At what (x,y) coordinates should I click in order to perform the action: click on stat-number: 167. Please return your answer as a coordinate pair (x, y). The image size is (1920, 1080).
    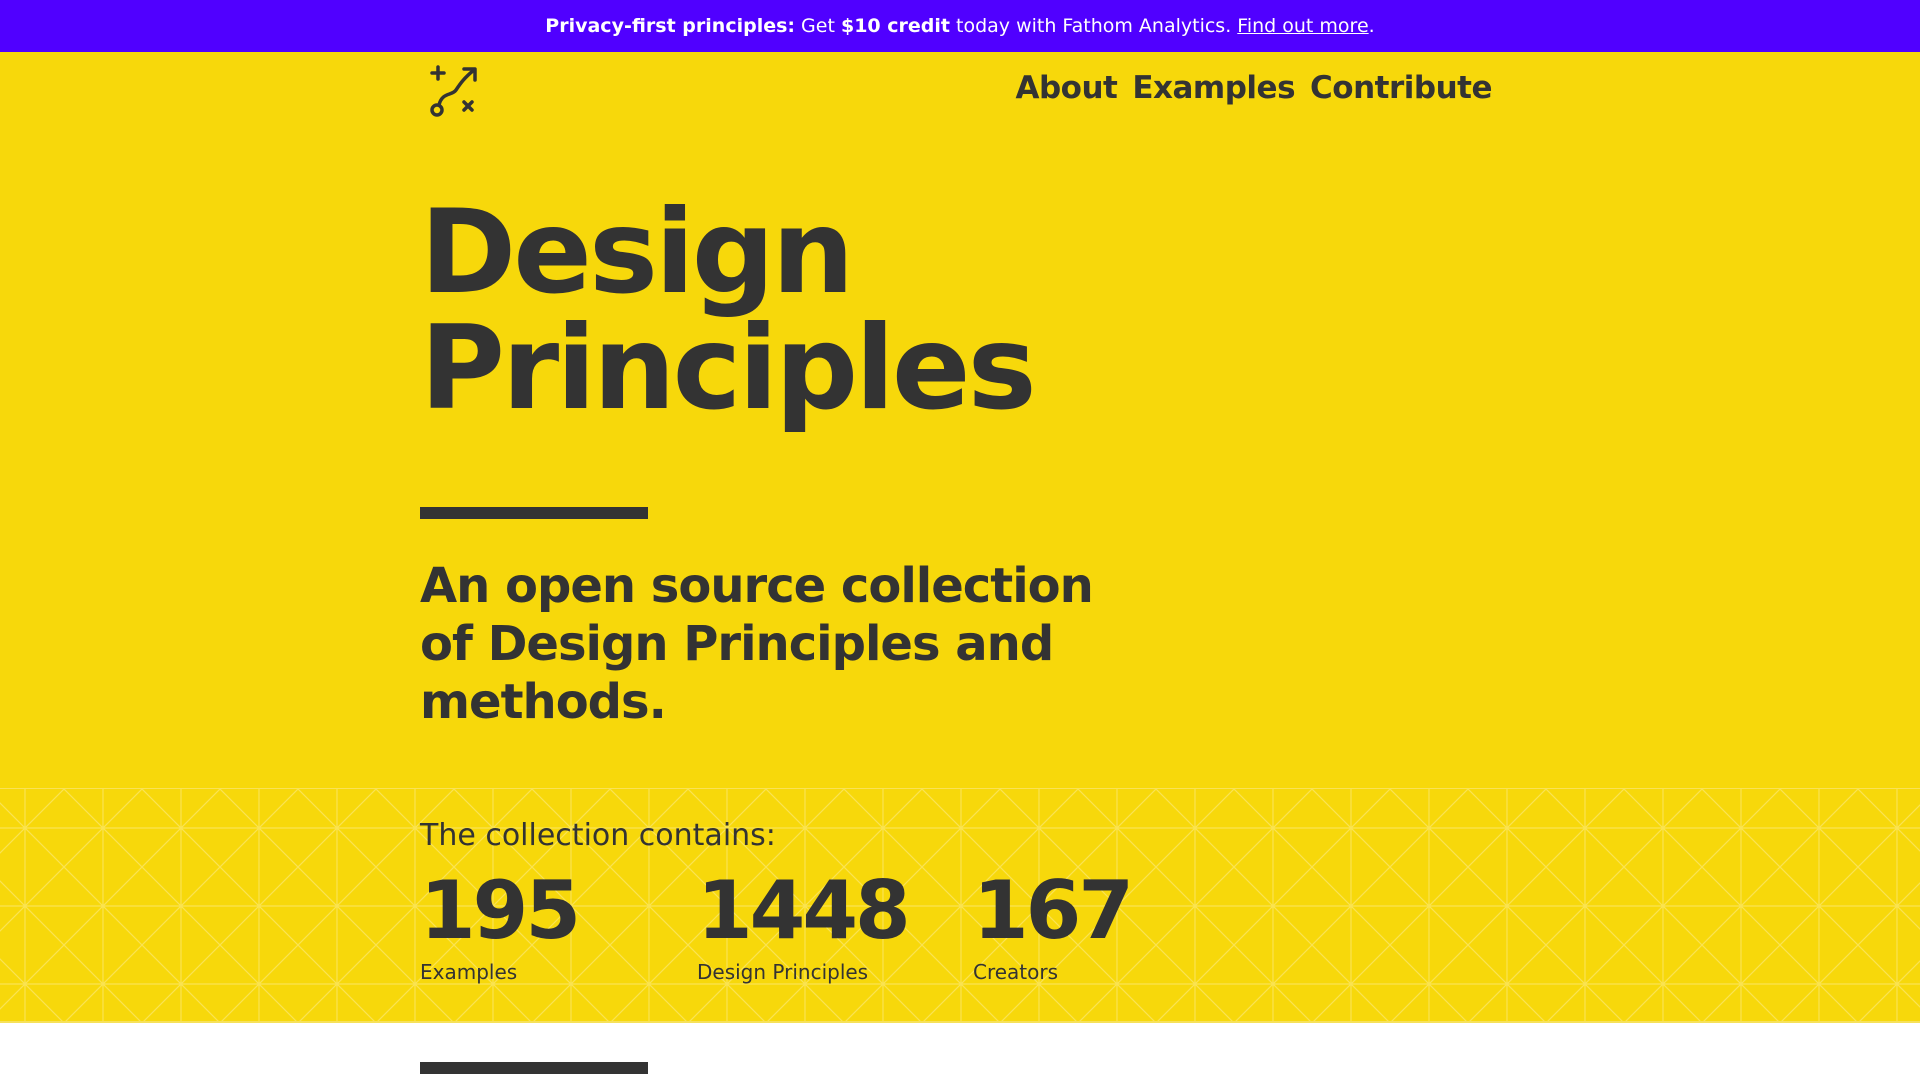
    Looking at the image, I should click on (1053, 910).